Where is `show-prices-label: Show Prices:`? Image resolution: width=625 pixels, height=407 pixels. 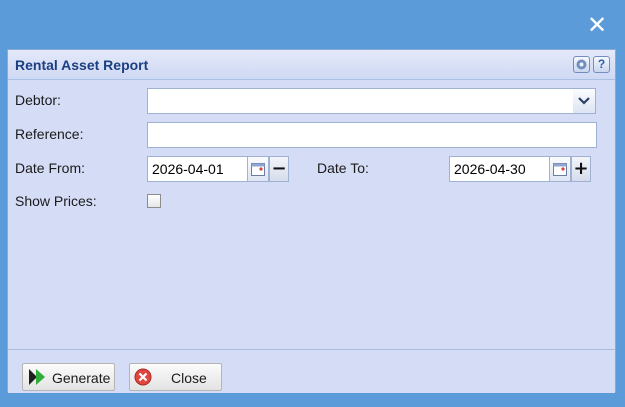
show-prices-label: Show Prices: is located at coordinates (56, 201).